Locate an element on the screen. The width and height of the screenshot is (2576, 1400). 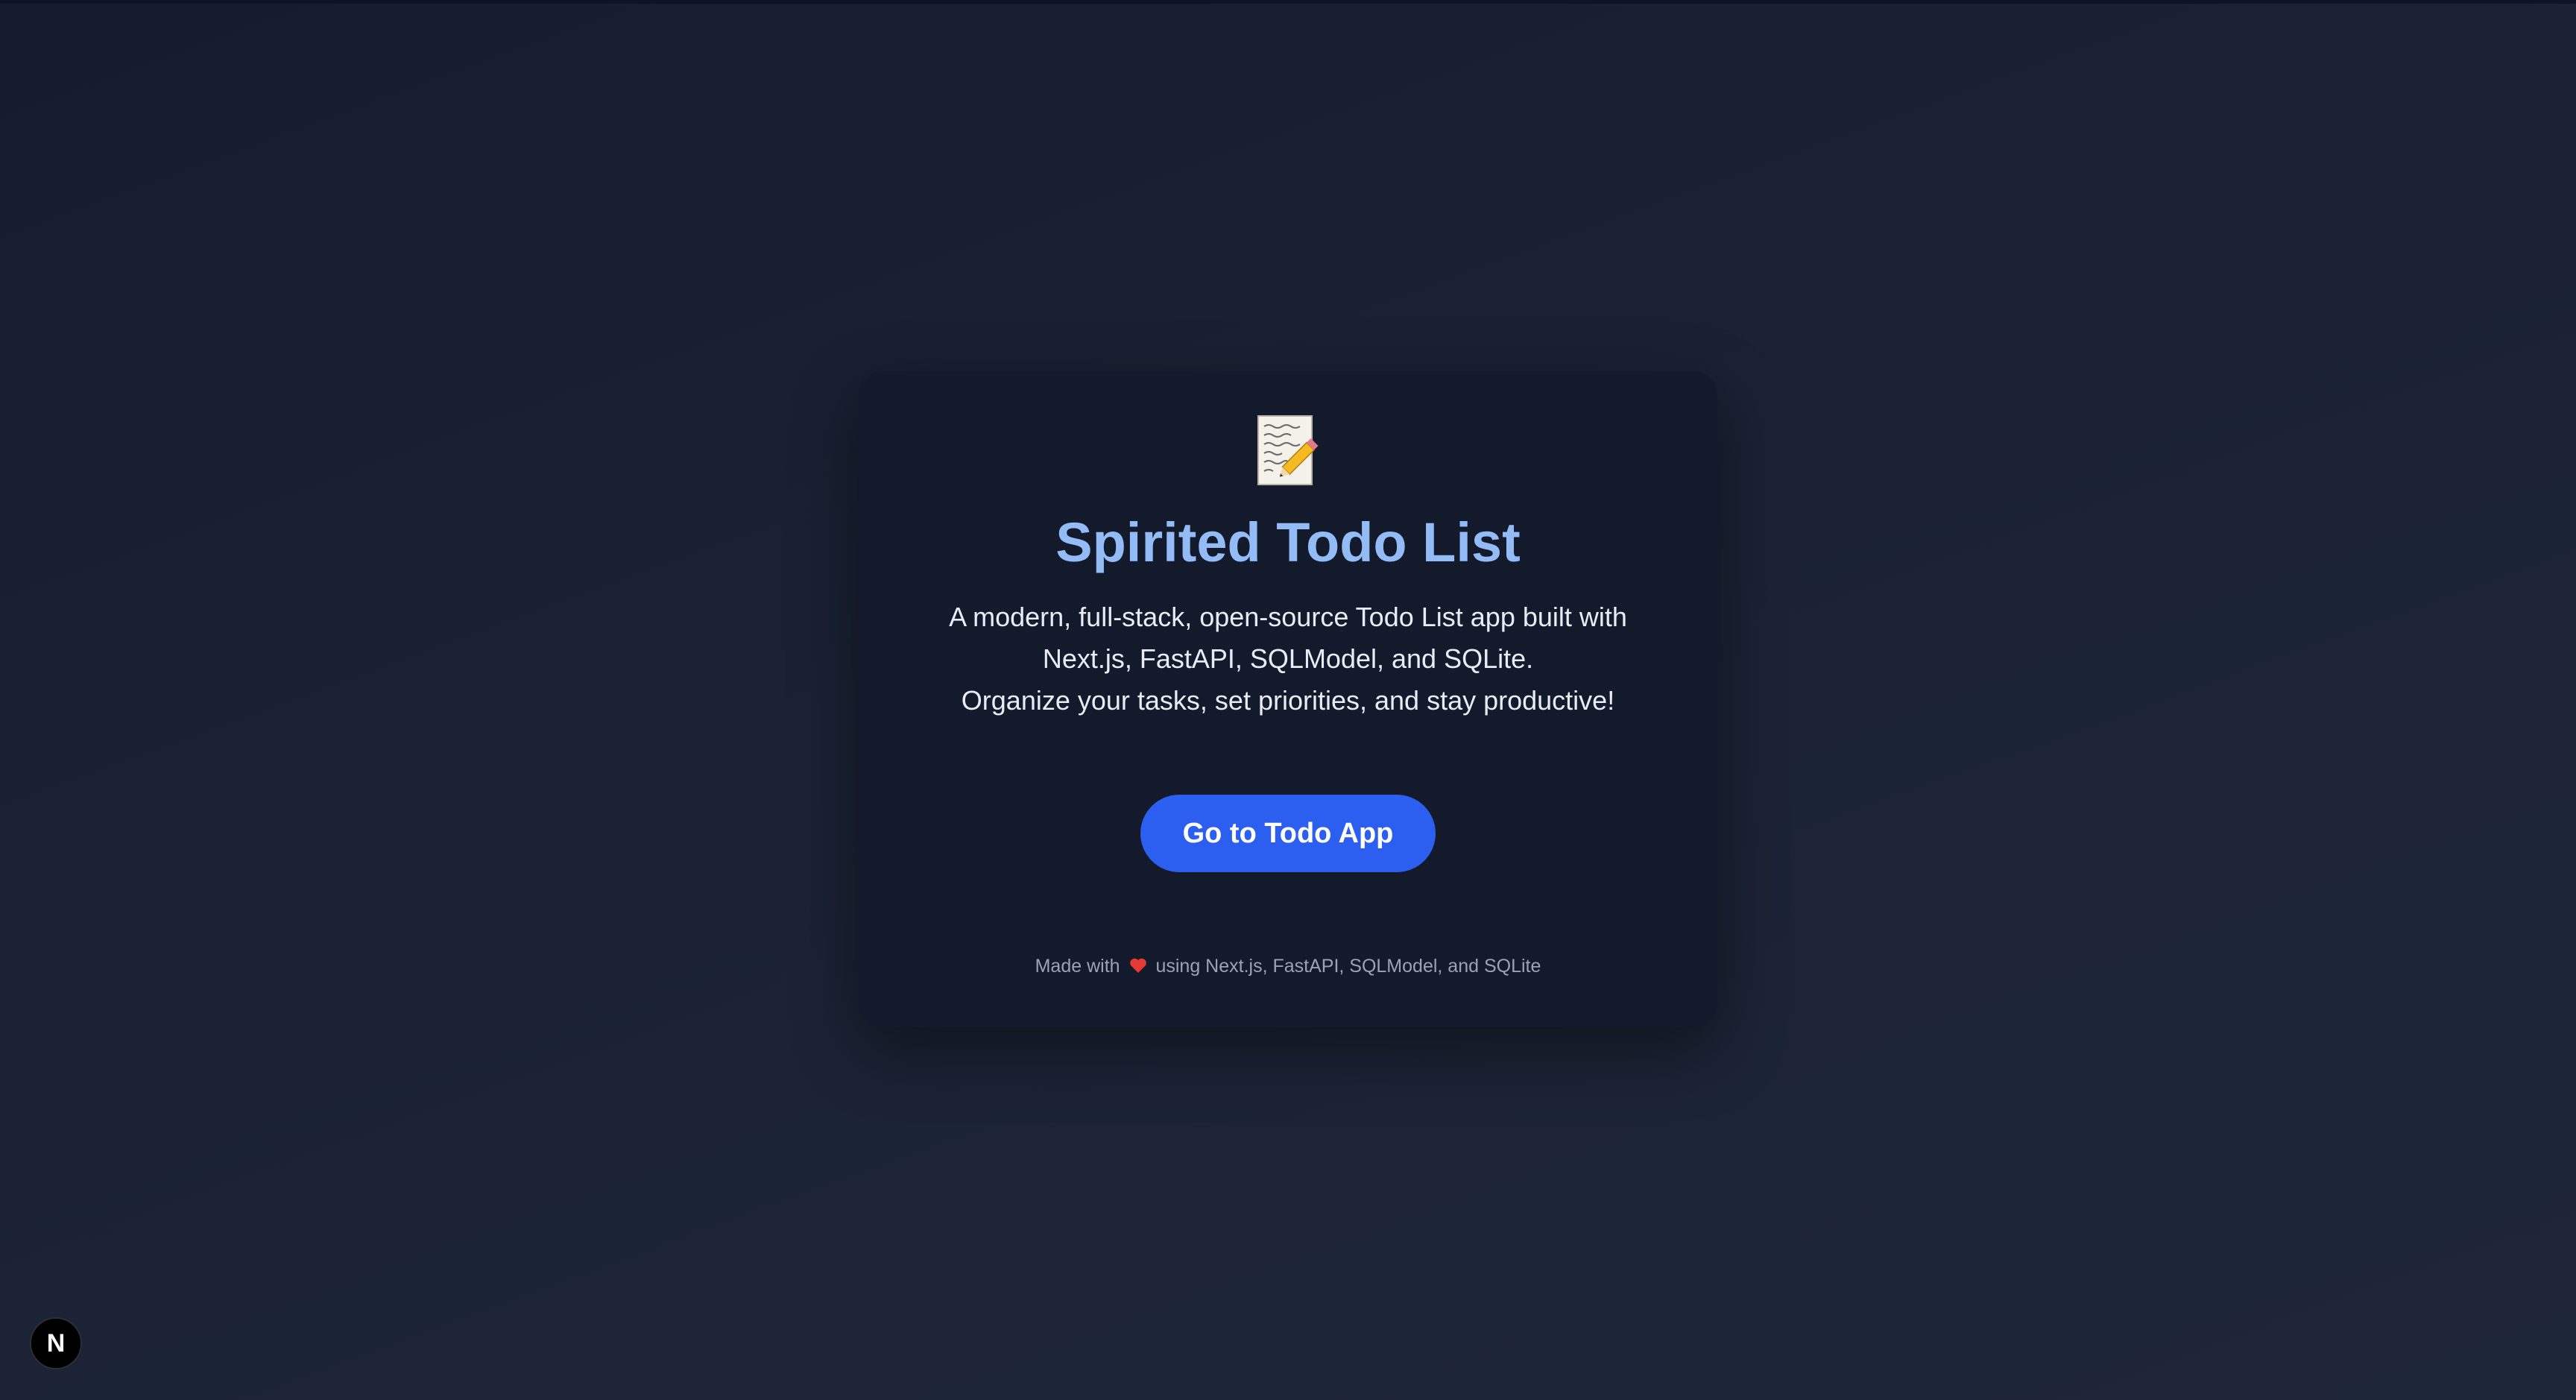
footer-text-before: Made with is located at coordinates (1078, 966).